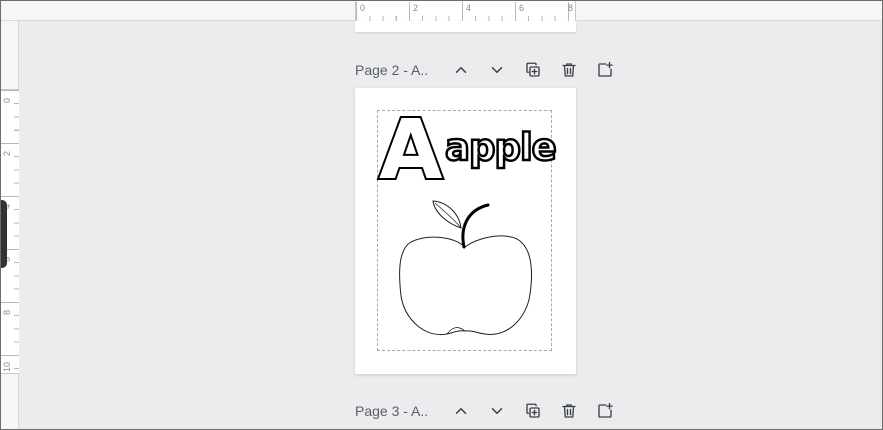 The image size is (883, 430). Describe the element at coordinates (396, 411) in the screenshot. I see `page-3-title: Page 3 - A..` at that location.